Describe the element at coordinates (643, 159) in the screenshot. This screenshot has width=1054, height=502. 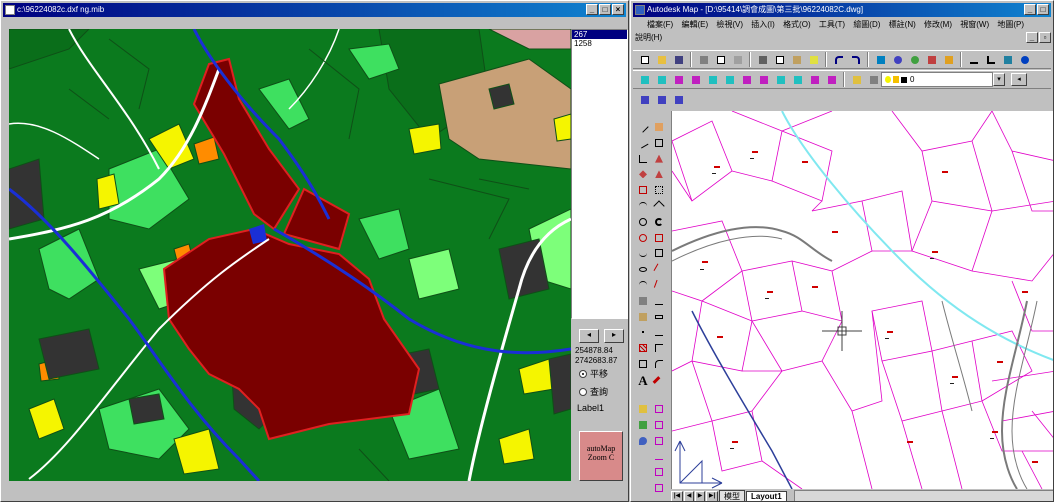
I see `polyline-icon` at that location.